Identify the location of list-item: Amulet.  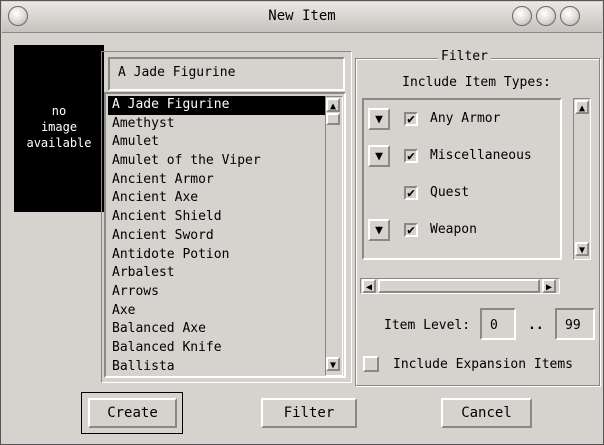
(217, 142).